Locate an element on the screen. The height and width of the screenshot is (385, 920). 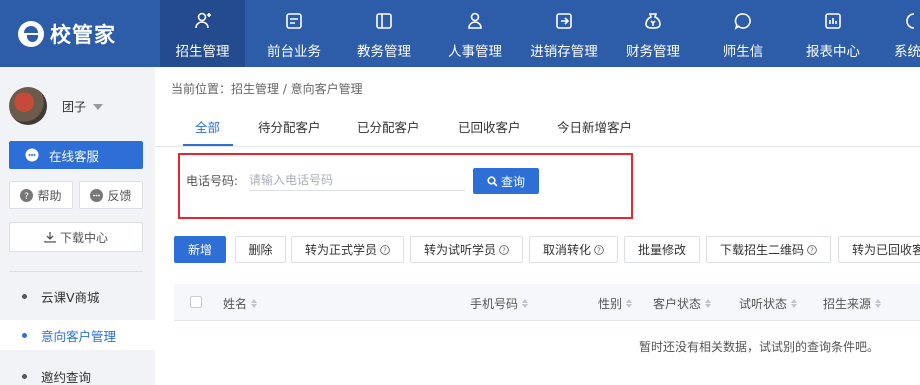
nav-item-hr: 人事管理 is located at coordinates (475, 33).